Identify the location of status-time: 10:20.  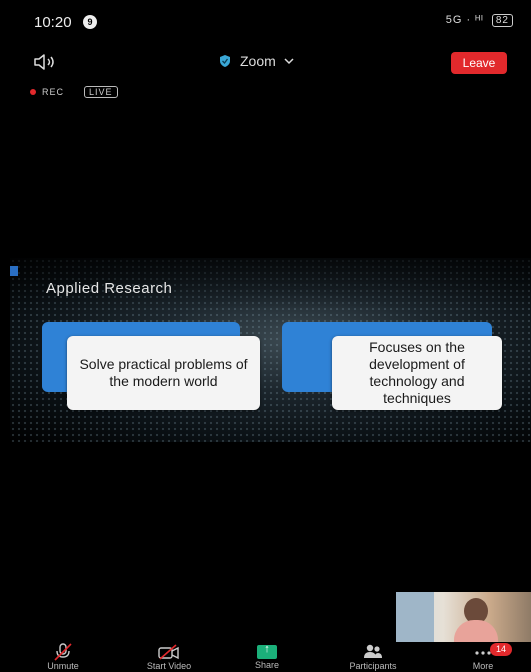
(53, 22).